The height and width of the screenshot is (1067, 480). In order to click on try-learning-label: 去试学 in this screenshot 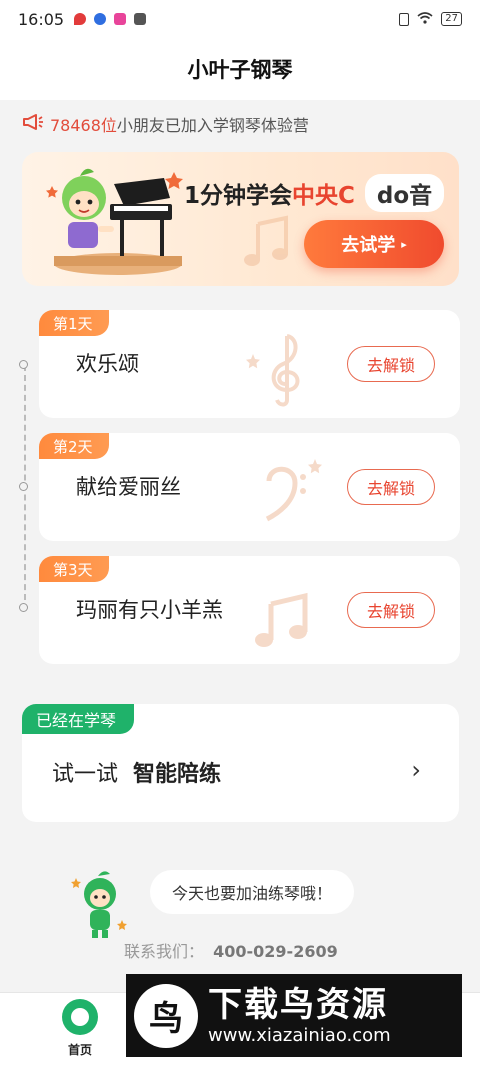, I will do `click(368, 245)`.